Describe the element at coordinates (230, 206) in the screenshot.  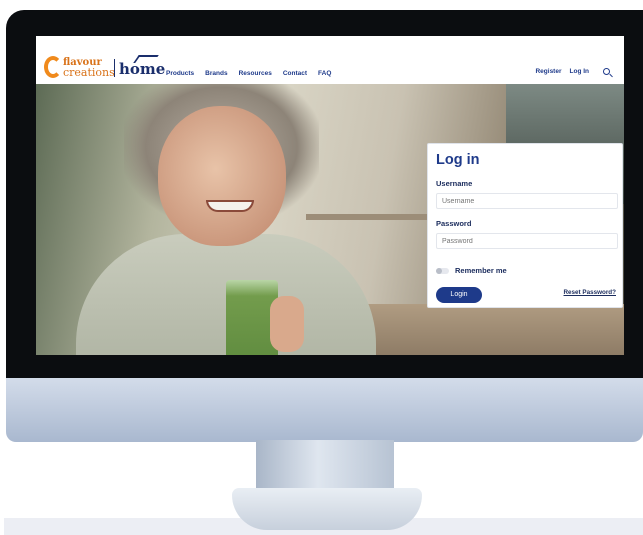
I see `hero-person-smile` at that location.